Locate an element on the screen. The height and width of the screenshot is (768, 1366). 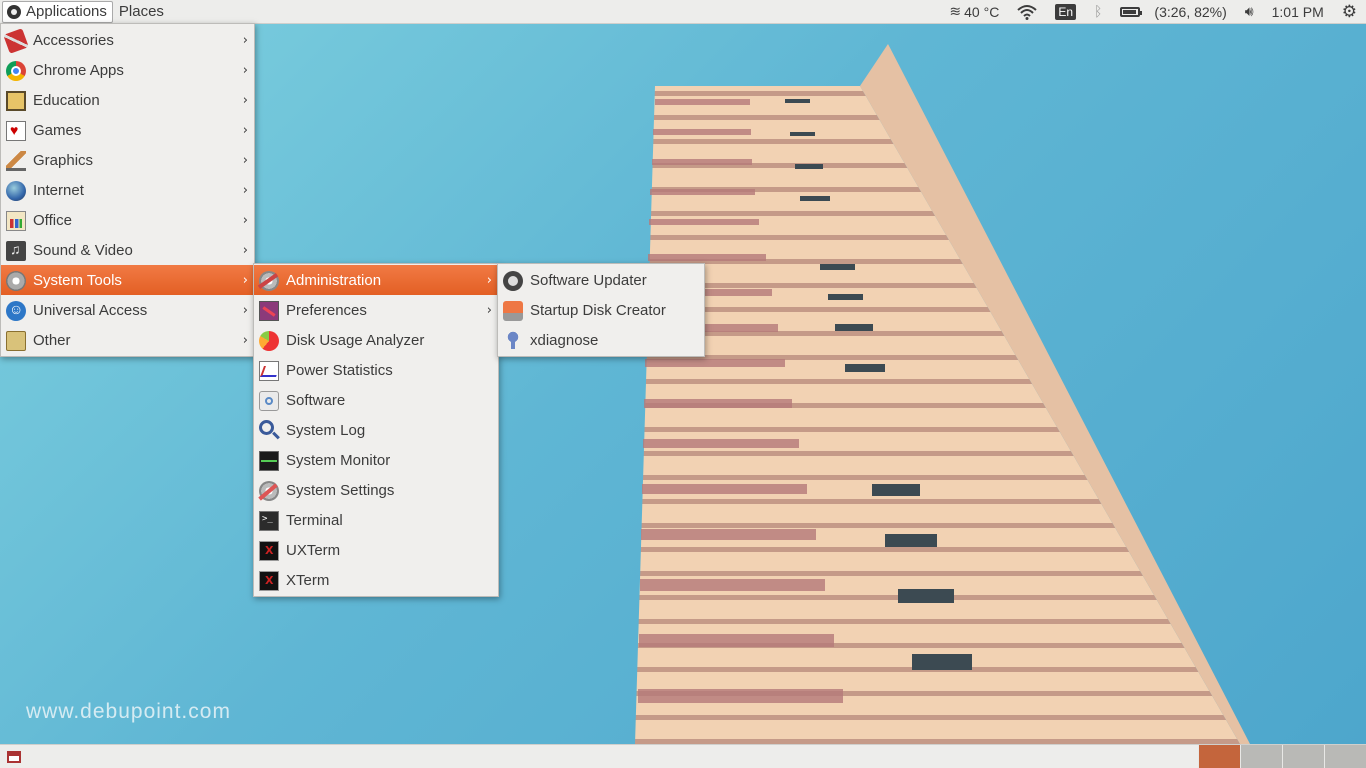
menu-item-preferences: Preferences › is located at coordinates (376, 310).